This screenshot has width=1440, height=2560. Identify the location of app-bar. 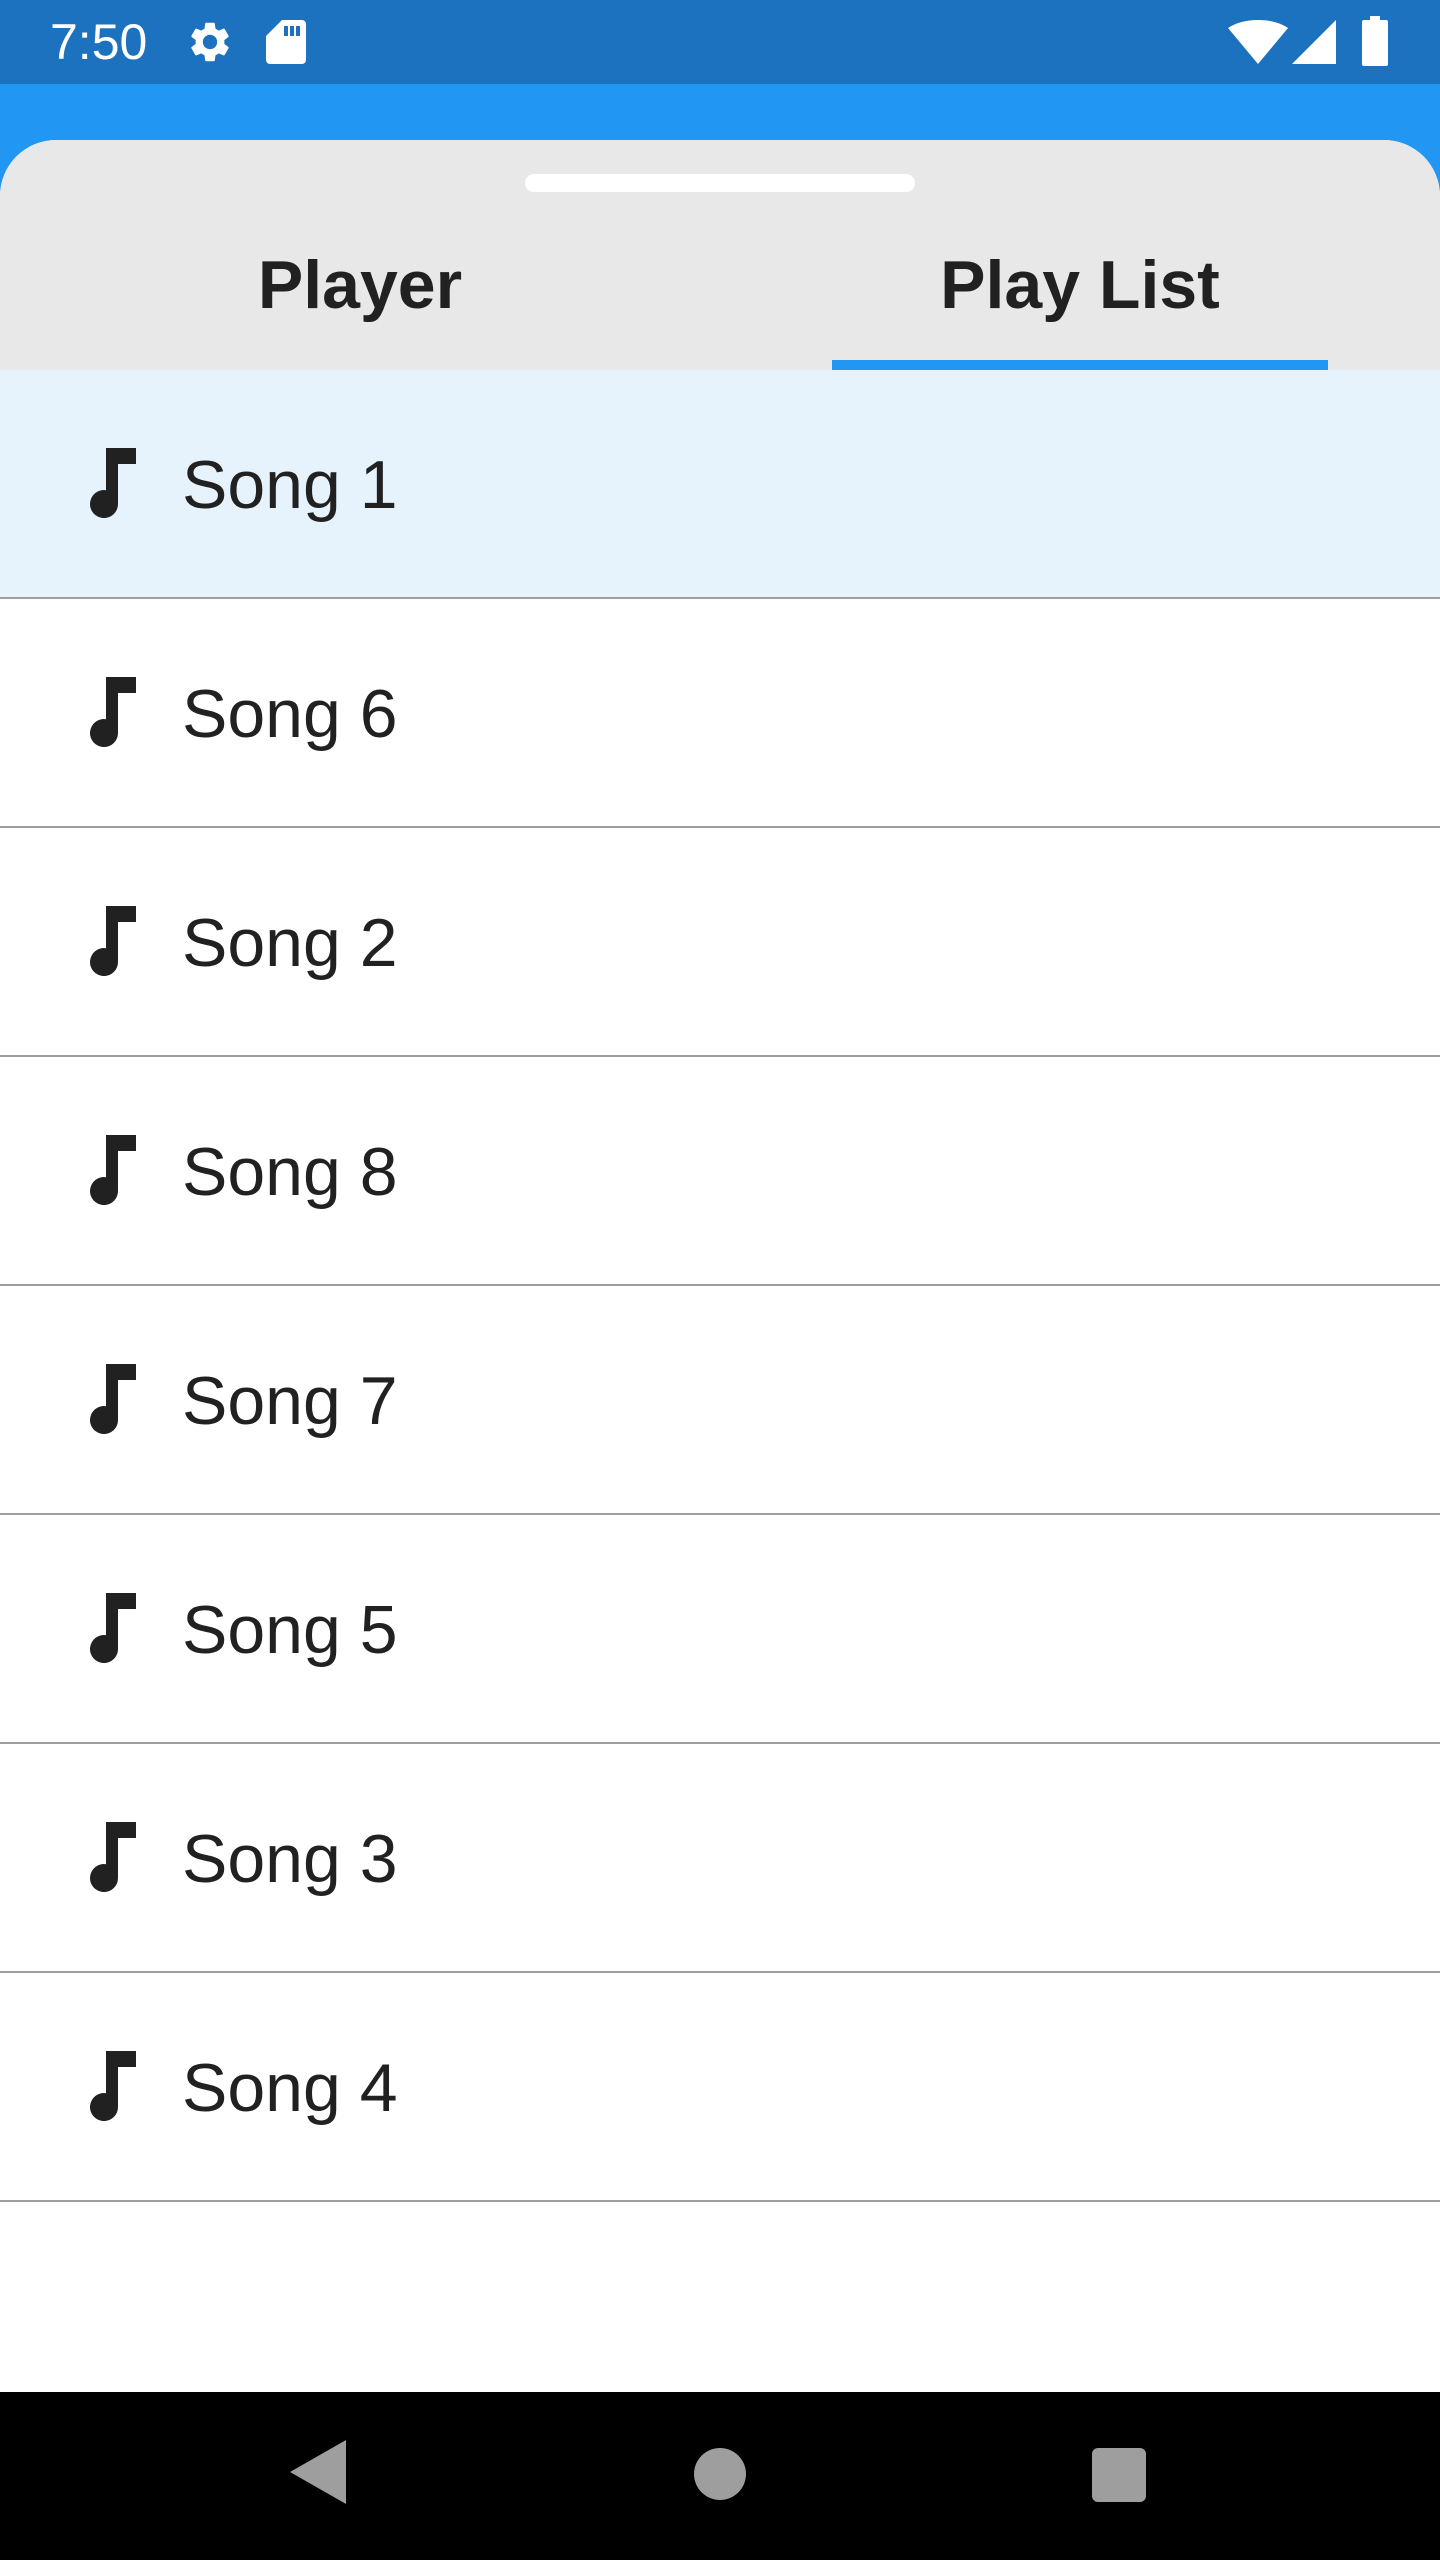
(720, 114).